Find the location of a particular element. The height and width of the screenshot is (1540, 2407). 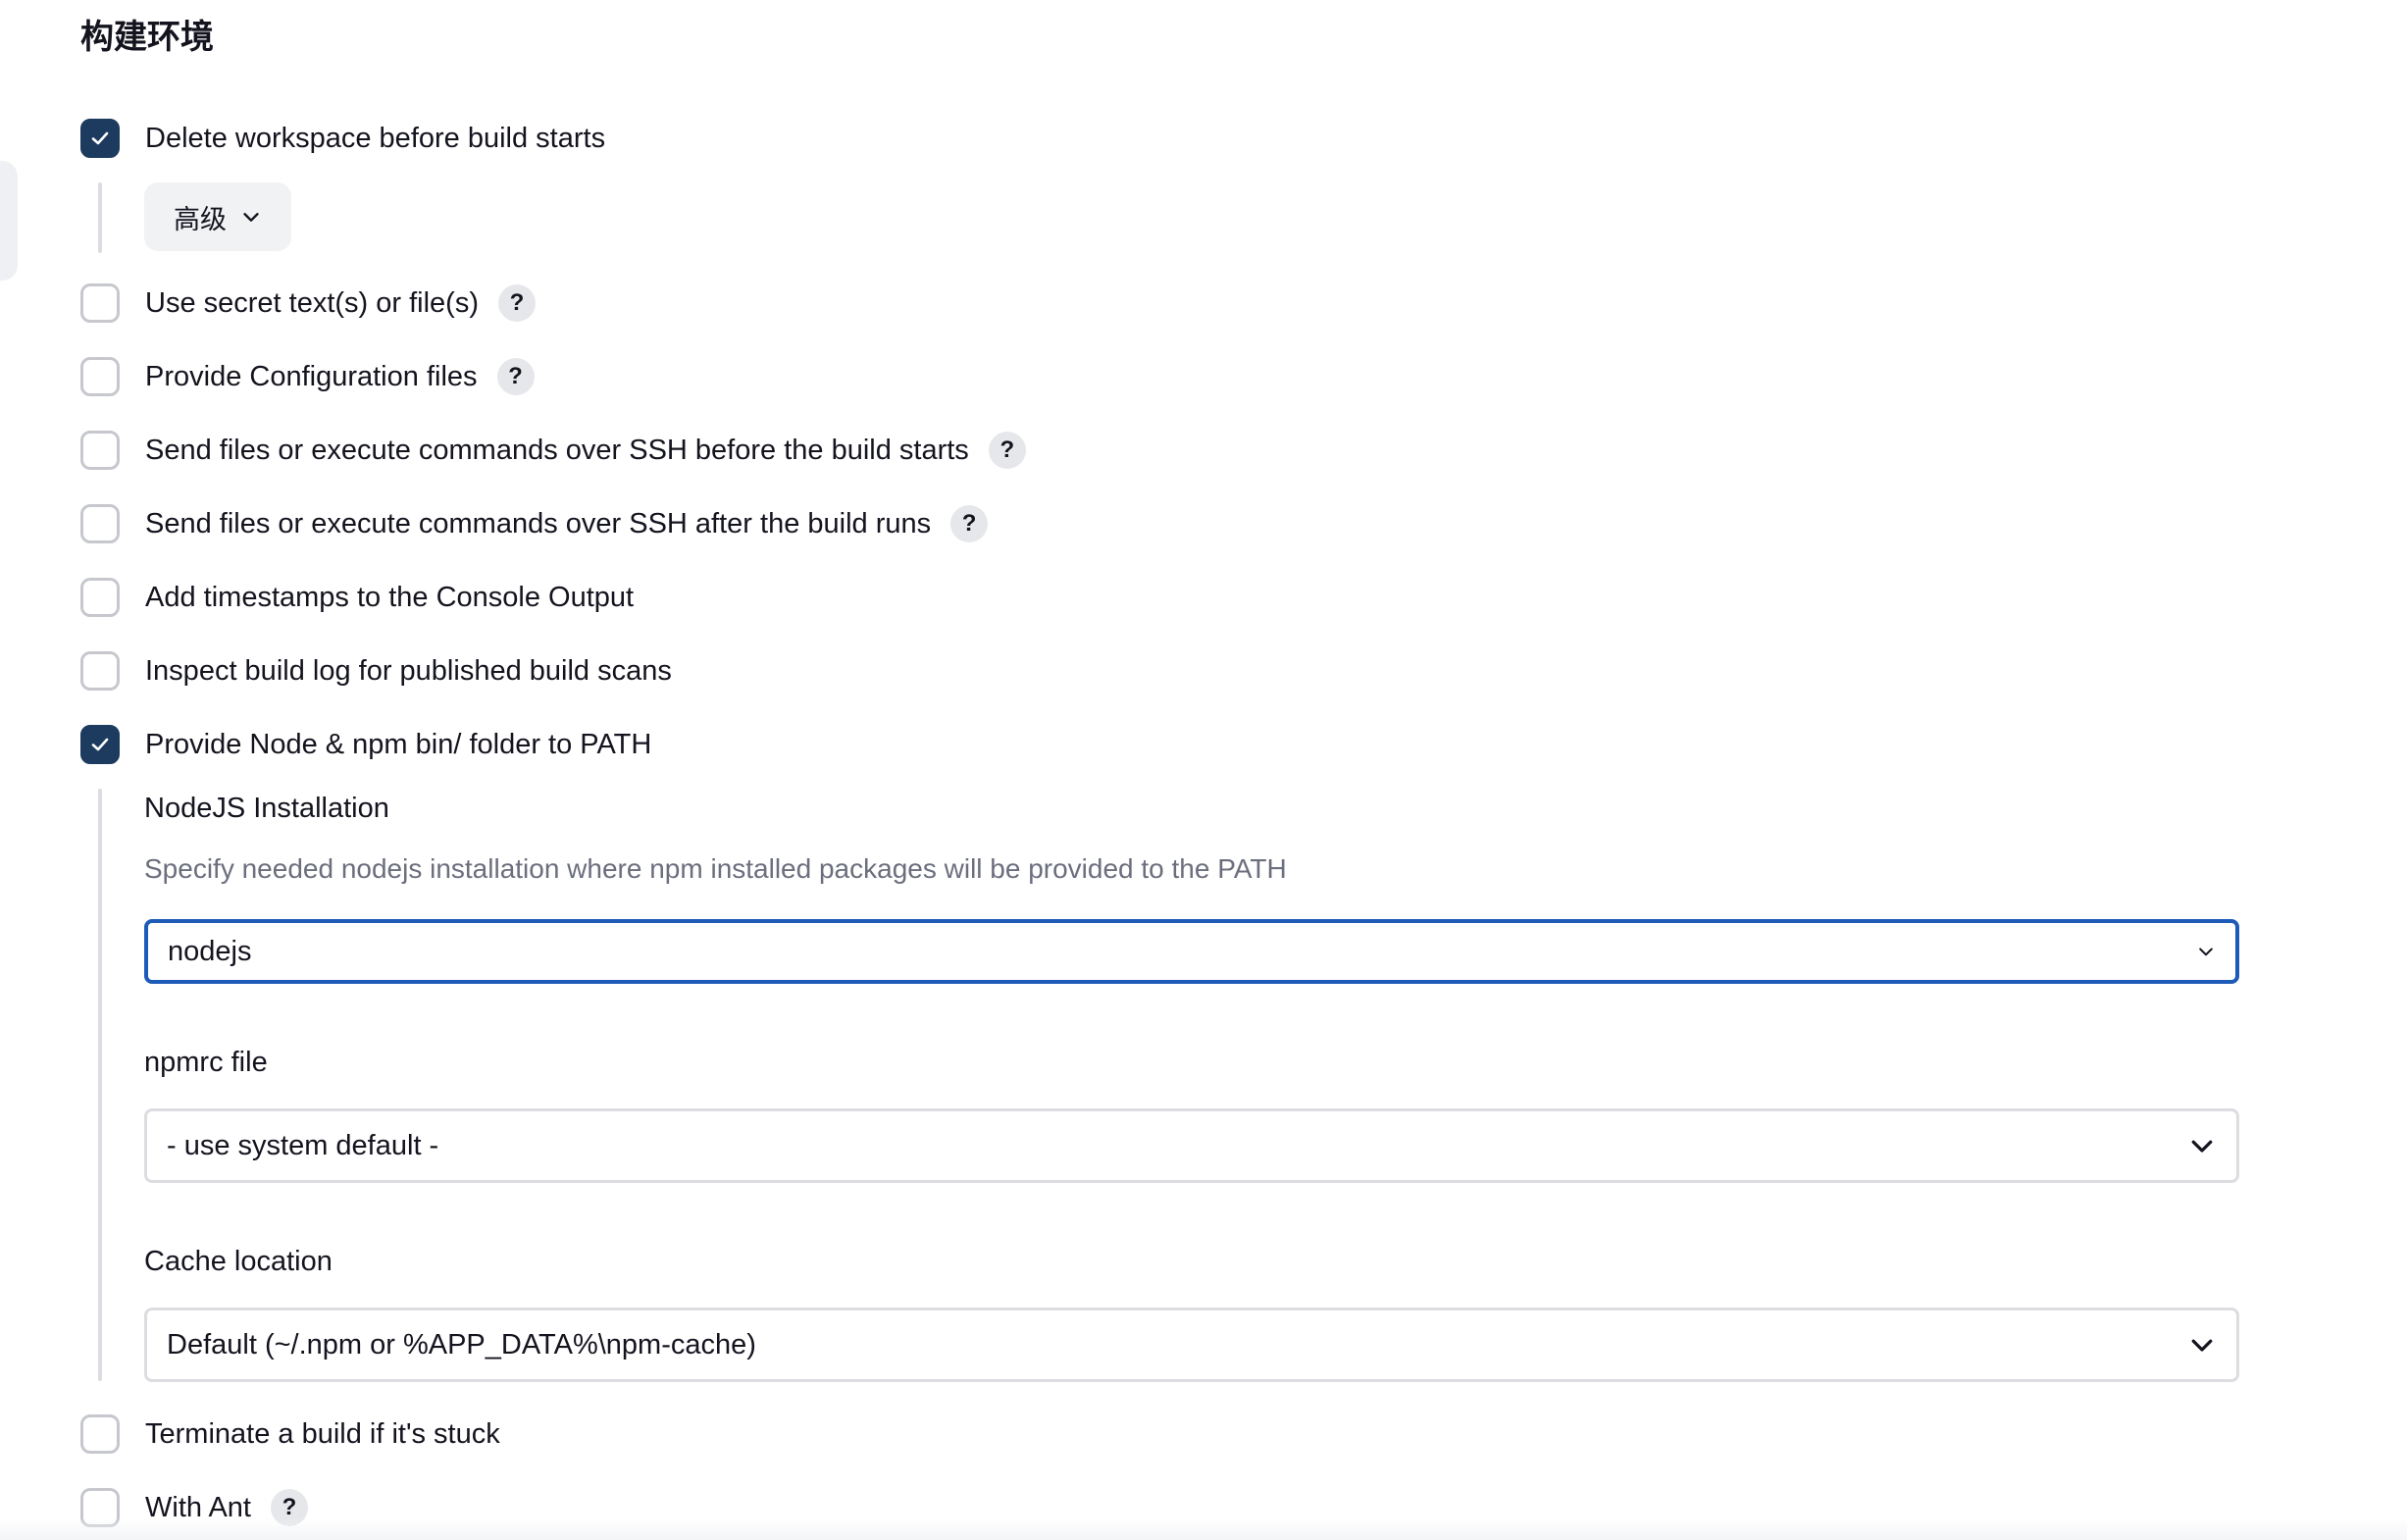

npmrc-file-value: - use system default - is located at coordinates (303, 1145).